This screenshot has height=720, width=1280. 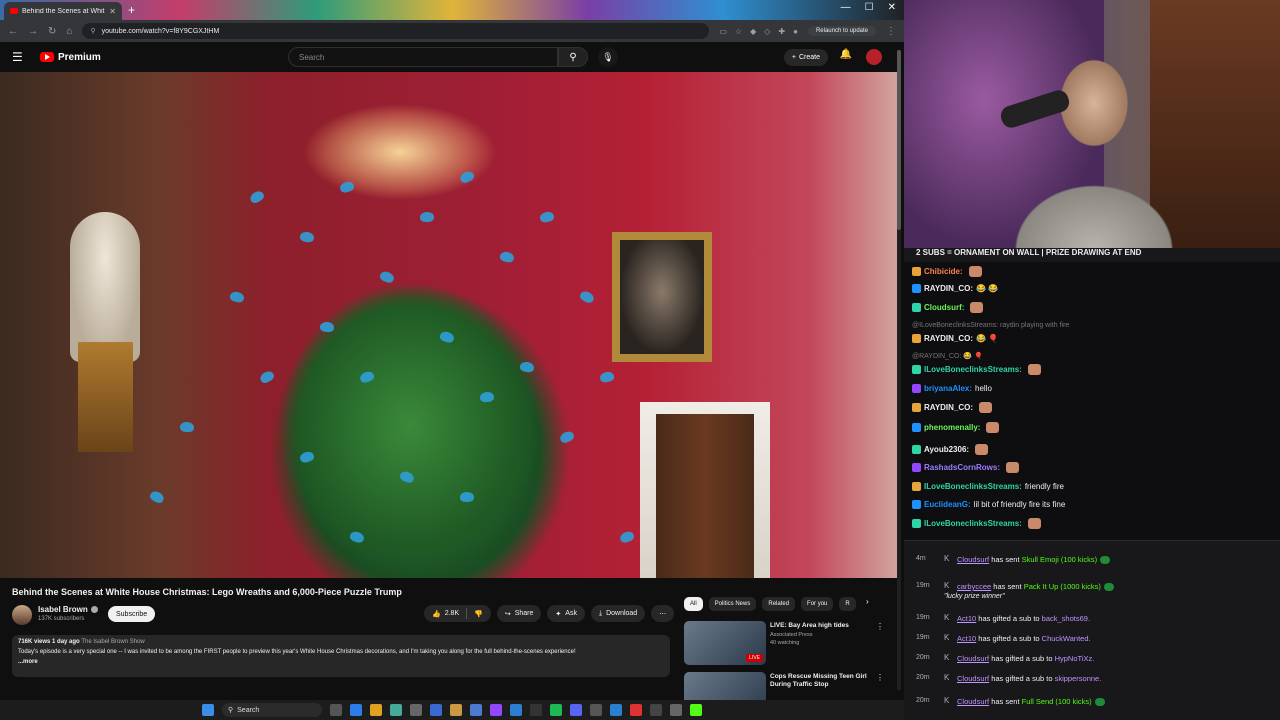 What do you see at coordinates (874, 57) in the screenshot?
I see `account-avatar` at bounding box center [874, 57].